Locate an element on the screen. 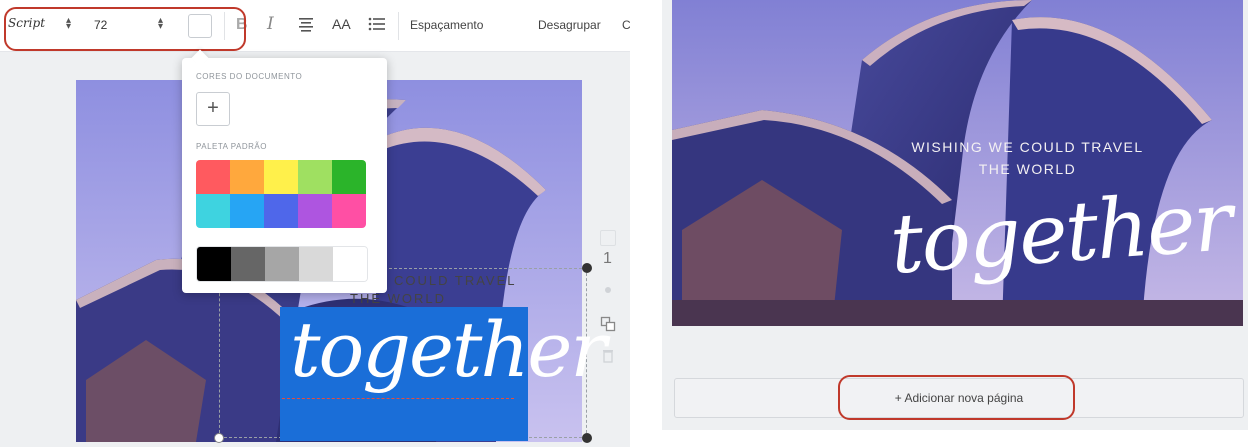 The height and width of the screenshot is (447, 1248). popup-pointer is located at coordinates (200, 58).